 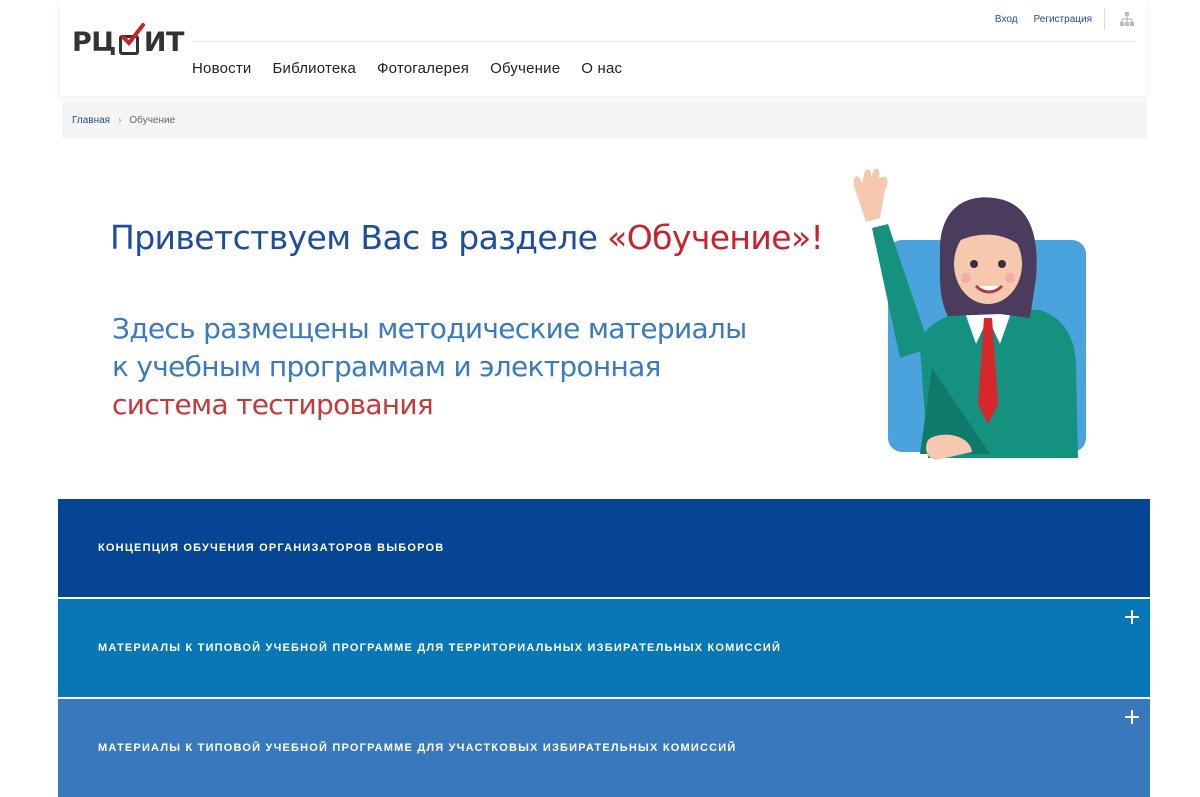 I want to click on teacher-illustration, so click(x=969, y=314).